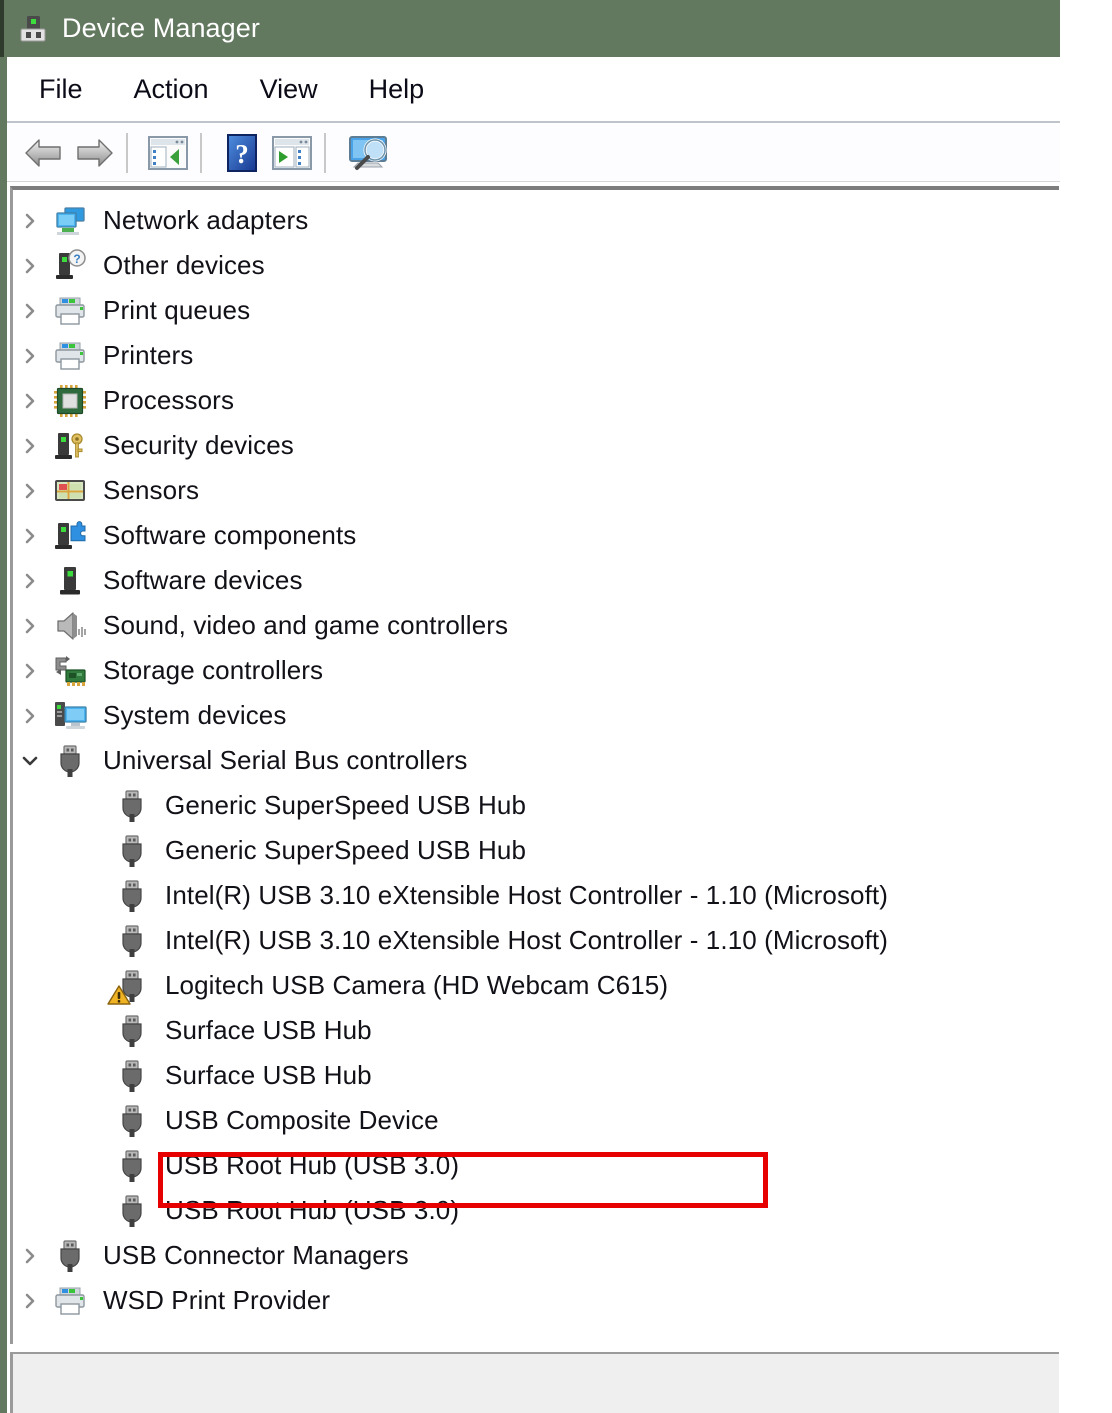  What do you see at coordinates (198, 445) in the screenshot?
I see `tree-item-label: Security devices` at bounding box center [198, 445].